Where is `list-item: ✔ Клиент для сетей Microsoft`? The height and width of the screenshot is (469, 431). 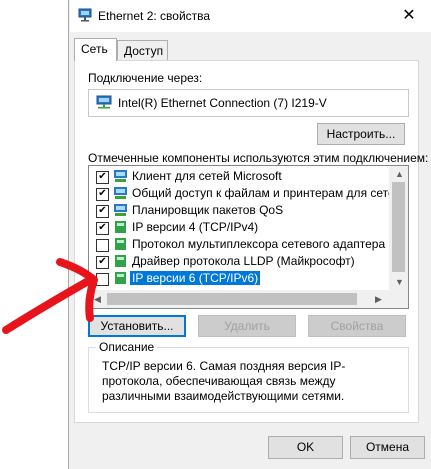 list-item: ✔ Клиент для сетей Microsoft is located at coordinates (239, 176).